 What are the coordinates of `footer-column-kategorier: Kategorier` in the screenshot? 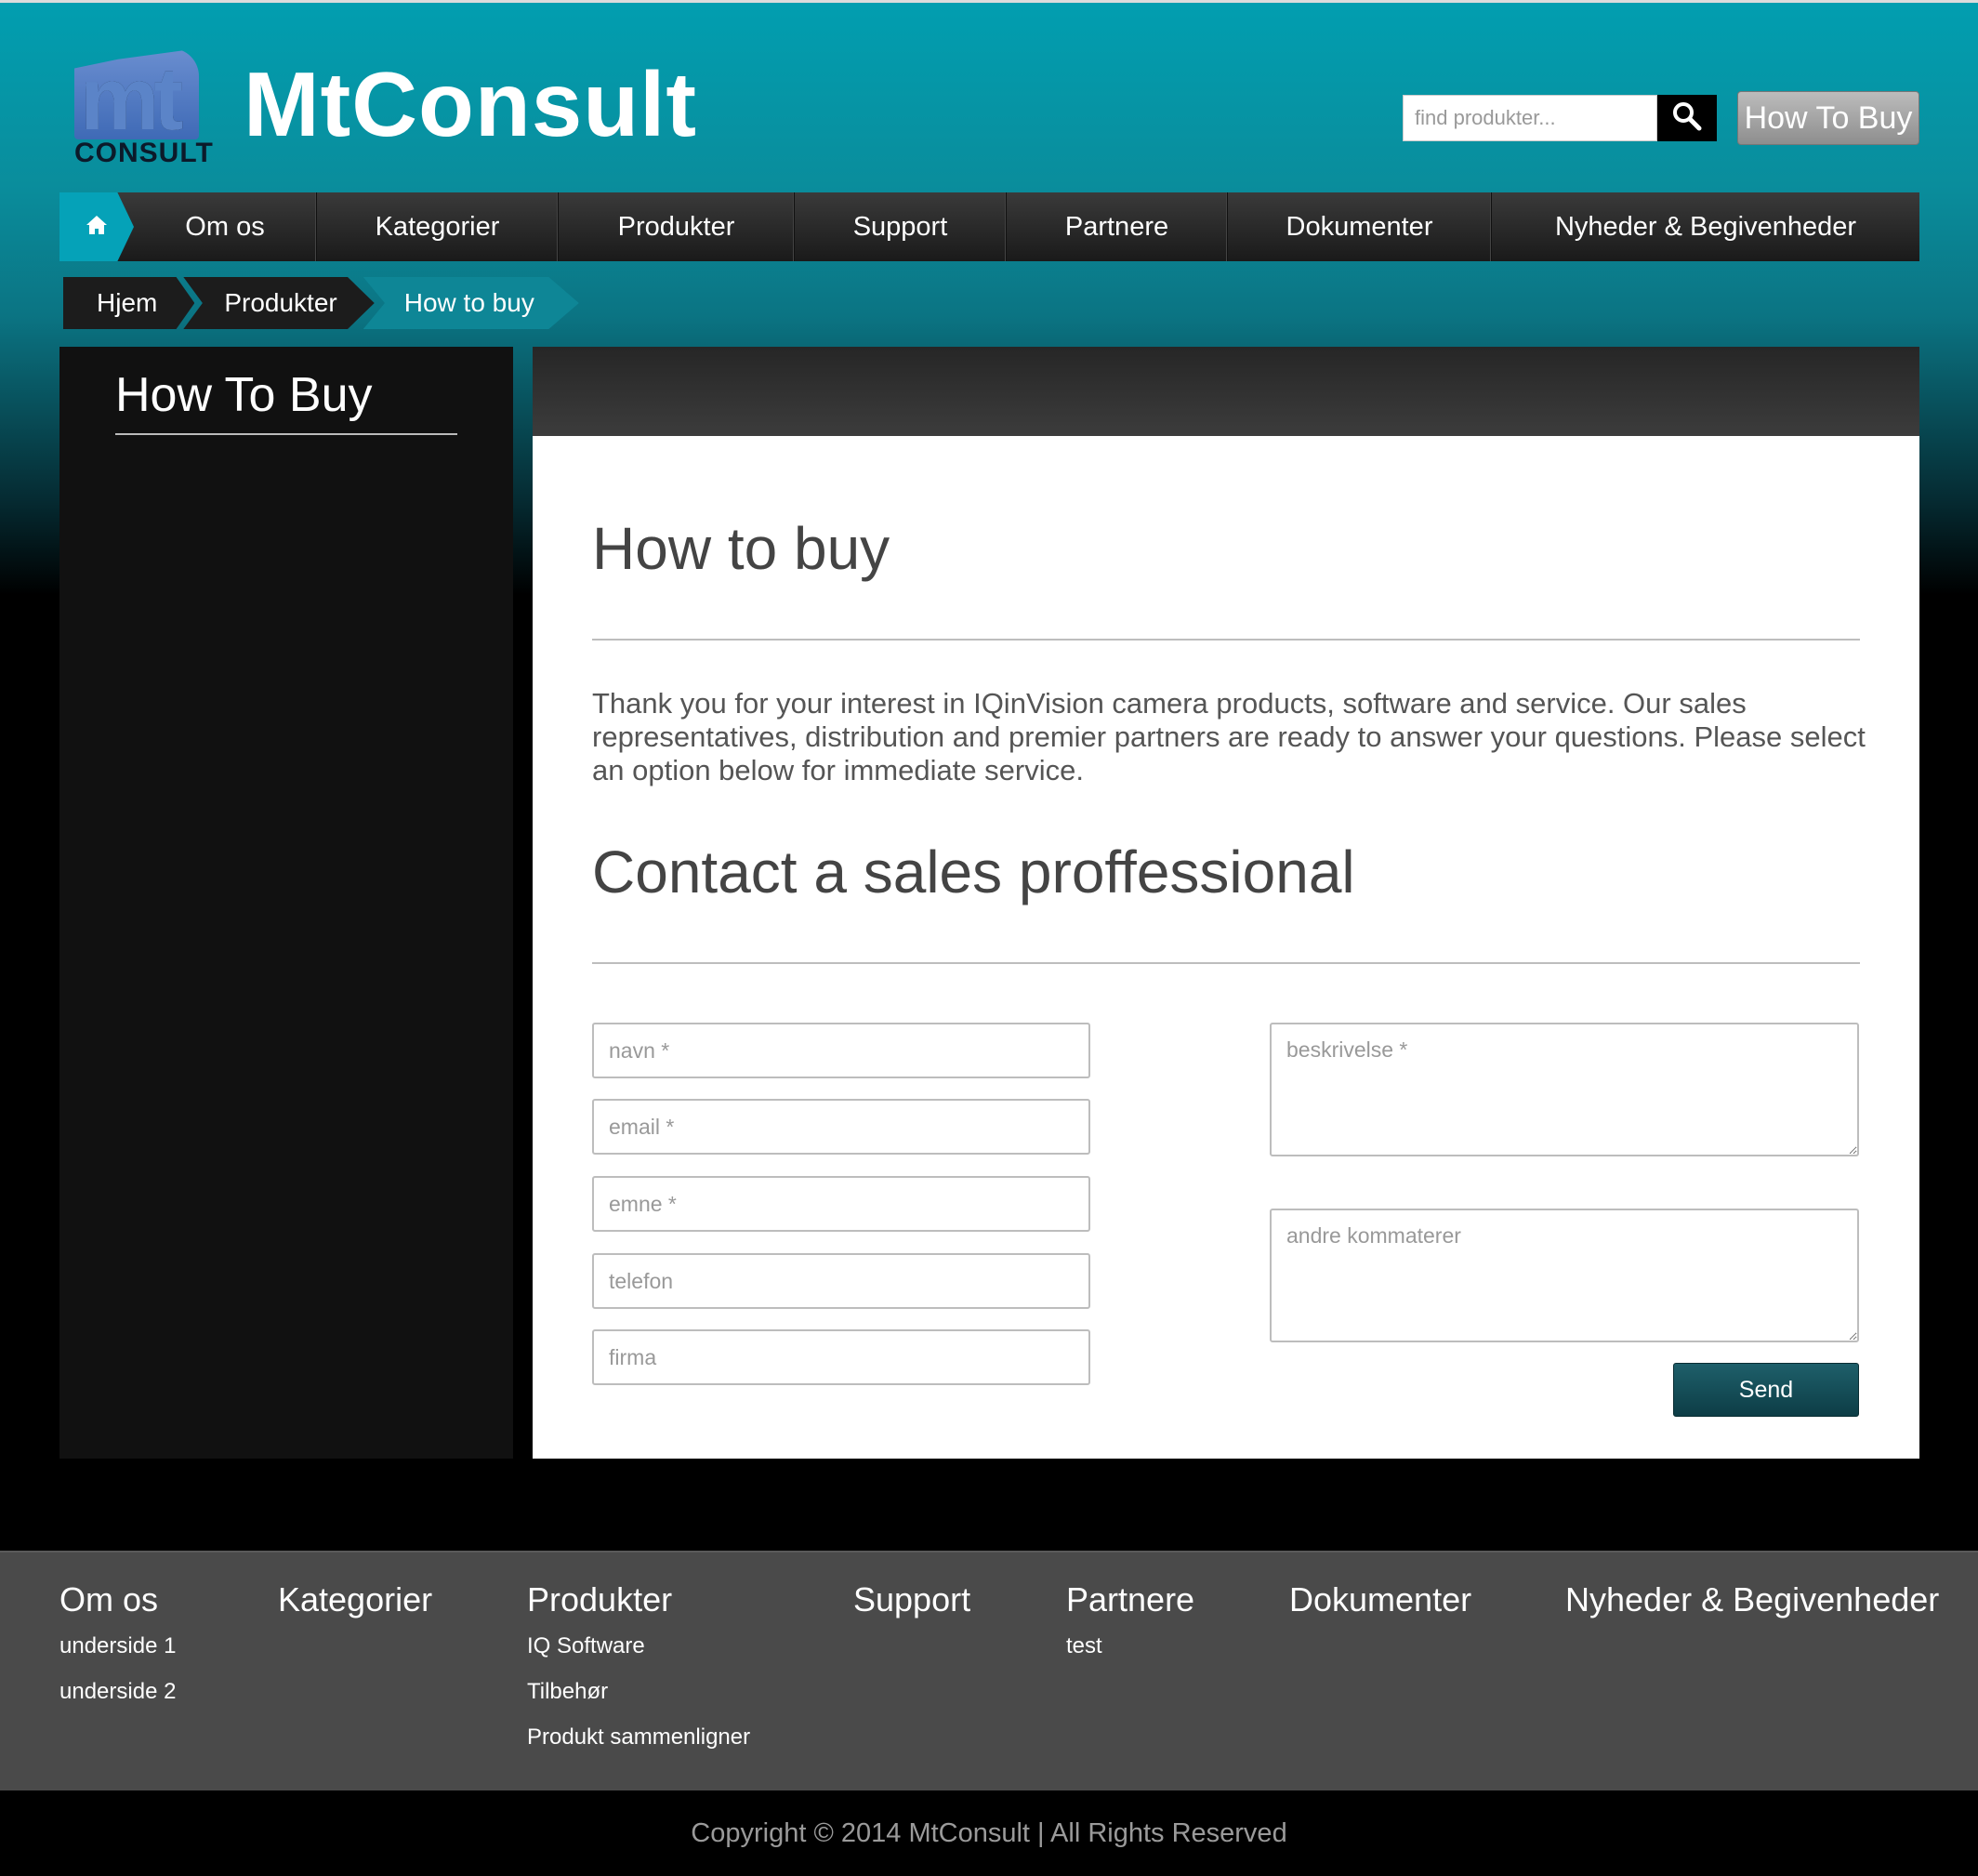 It's located at (355, 1606).